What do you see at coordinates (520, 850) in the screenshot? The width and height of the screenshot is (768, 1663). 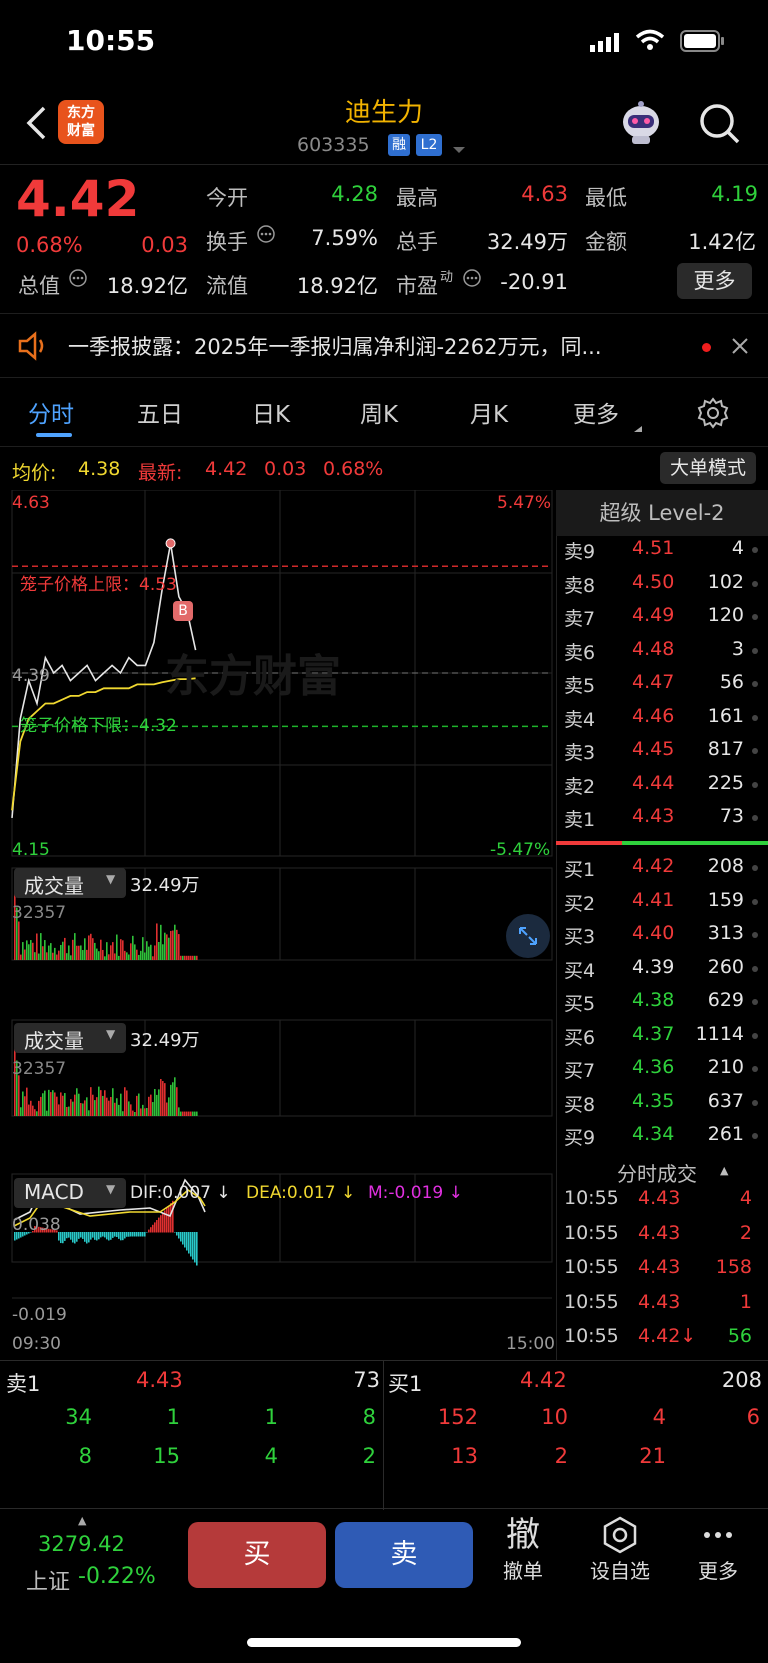 I see `pct-bottom-label: -5.47%` at bounding box center [520, 850].